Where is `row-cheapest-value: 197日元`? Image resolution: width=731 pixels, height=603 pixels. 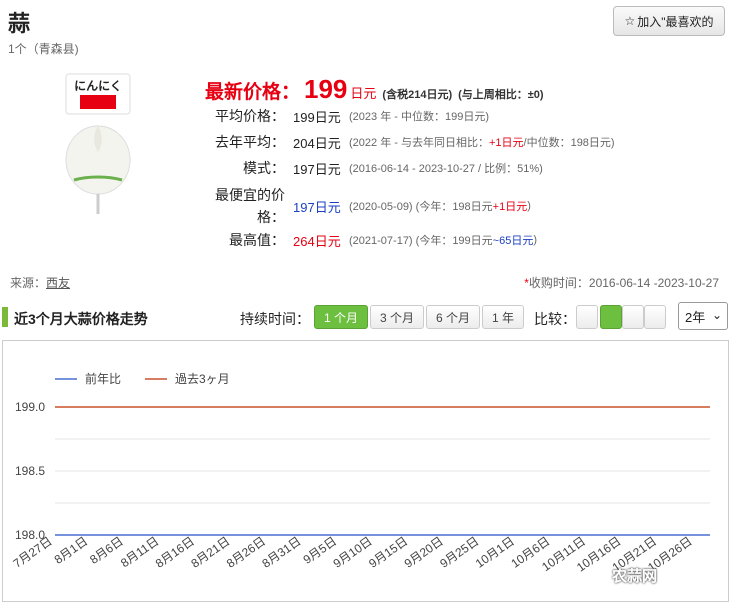
row-cheapest-value: 197日元 is located at coordinates (317, 207).